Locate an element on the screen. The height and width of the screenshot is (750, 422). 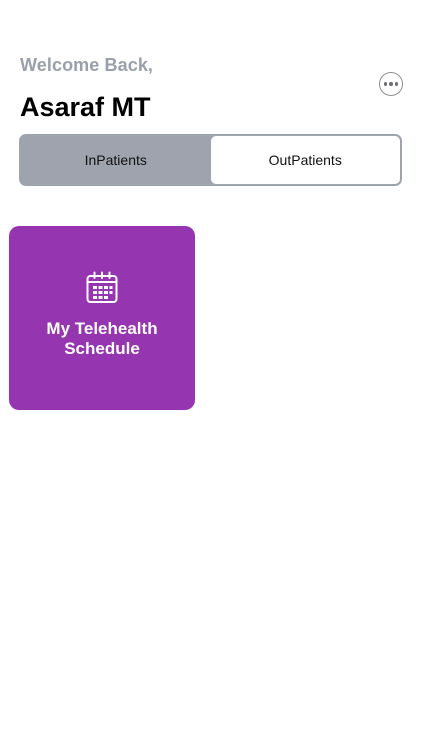
ellipsis-circle-icon is located at coordinates (385, 84).